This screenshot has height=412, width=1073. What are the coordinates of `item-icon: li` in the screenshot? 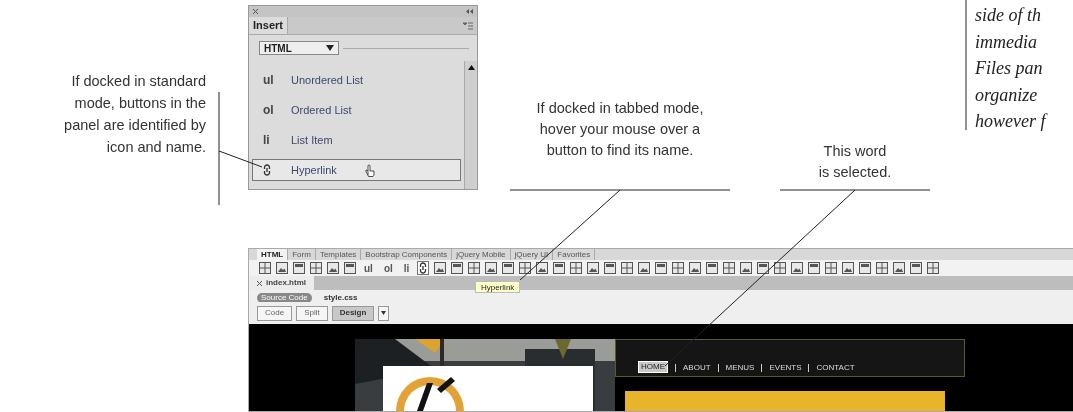 It's located at (271, 140).